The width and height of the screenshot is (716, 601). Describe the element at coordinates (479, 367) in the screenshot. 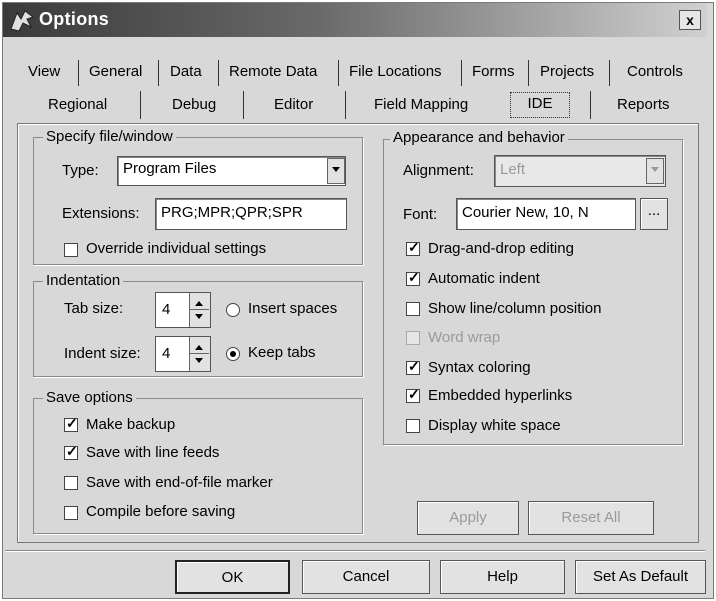

I see `syntax-coloring-label: Syntax coloring` at that location.